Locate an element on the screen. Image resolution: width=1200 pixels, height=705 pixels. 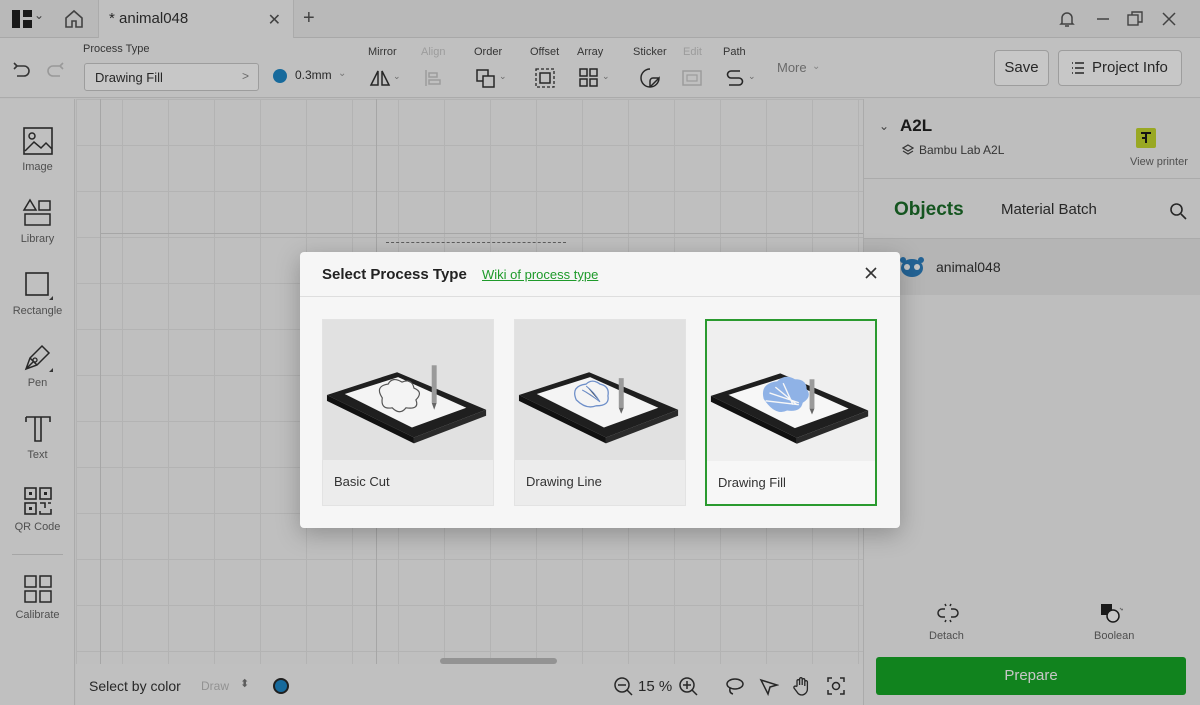
drawing-fill-preview is located at coordinates (791, 391).